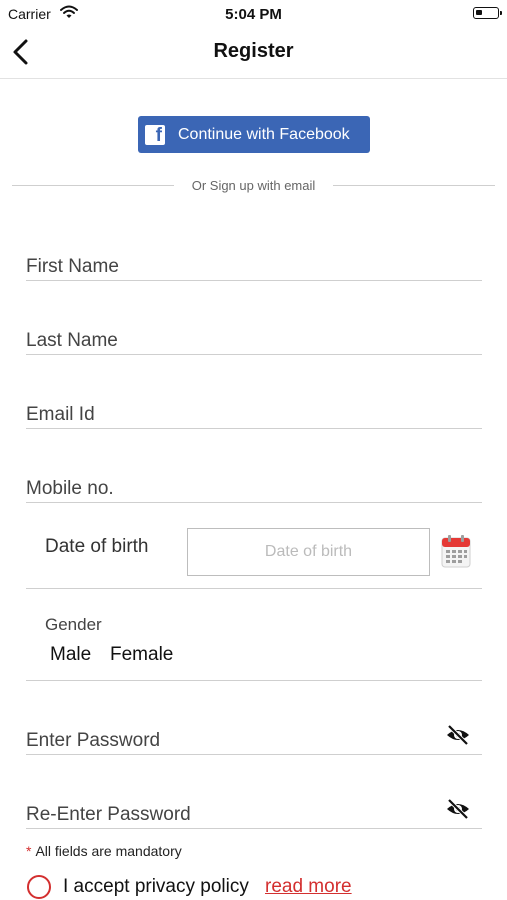 The height and width of the screenshot is (900, 507). Describe the element at coordinates (93, 741) in the screenshot. I see `password-field: Enter Password` at that location.